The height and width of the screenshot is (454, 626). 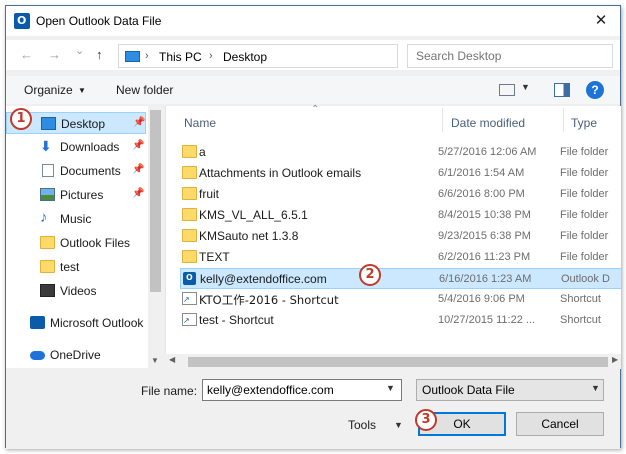 What do you see at coordinates (144, 90) in the screenshot?
I see `new-folder-button: New folder` at bounding box center [144, 90].